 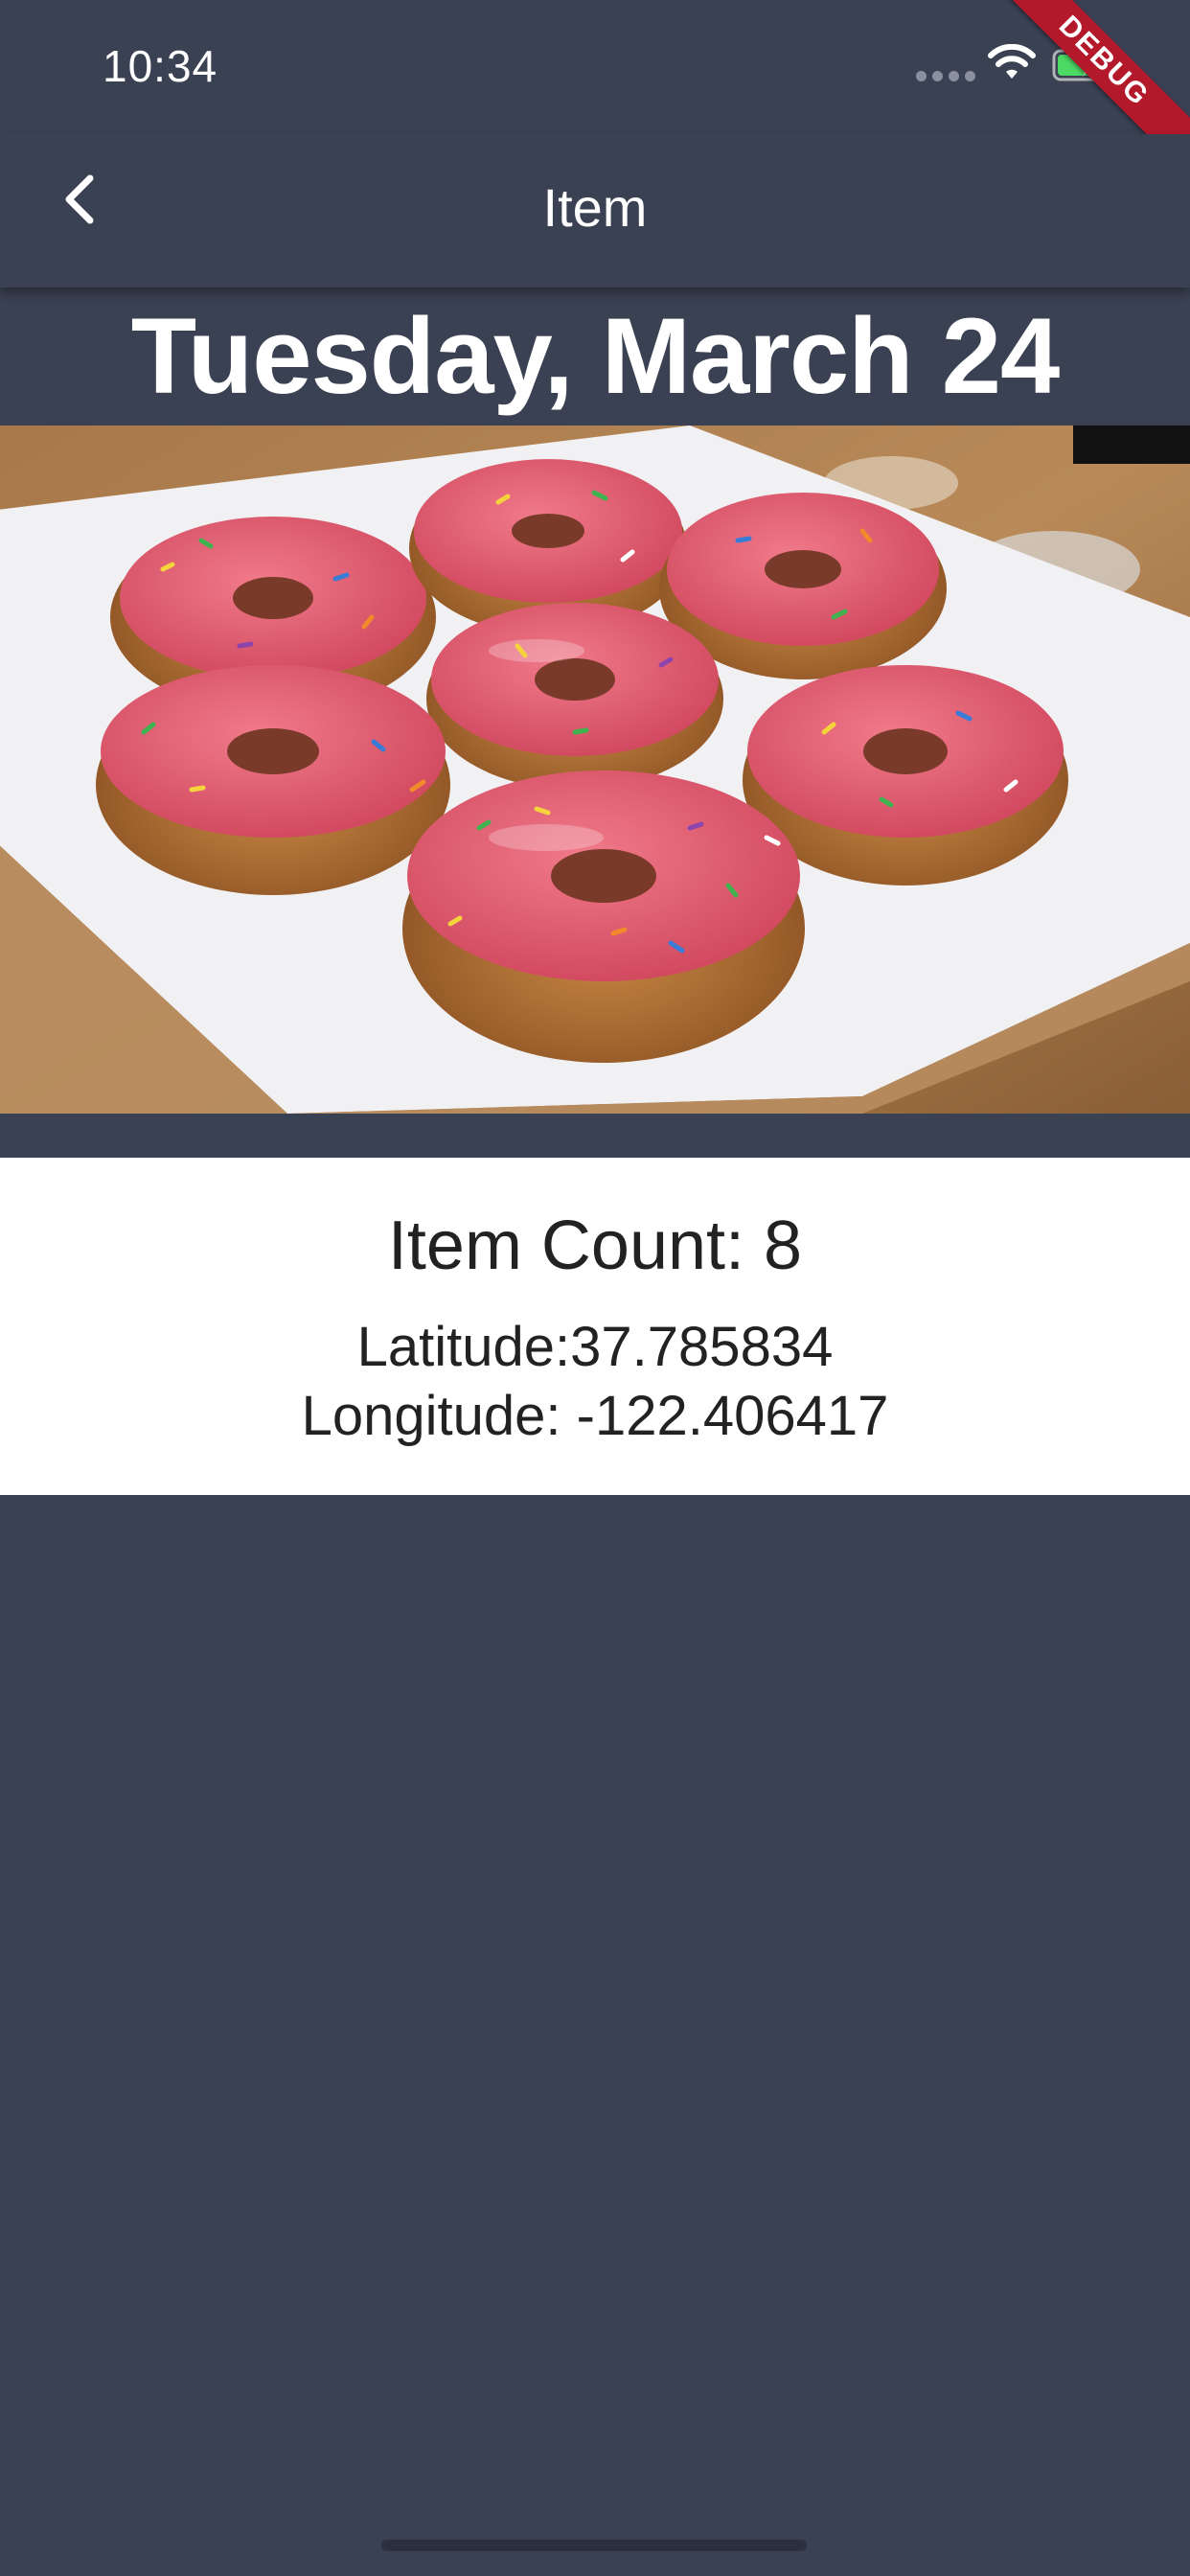 What do you see at coordinates (595, 207) in the screenshot?
I see `page-title: Item` at bounding box center [595, 207].